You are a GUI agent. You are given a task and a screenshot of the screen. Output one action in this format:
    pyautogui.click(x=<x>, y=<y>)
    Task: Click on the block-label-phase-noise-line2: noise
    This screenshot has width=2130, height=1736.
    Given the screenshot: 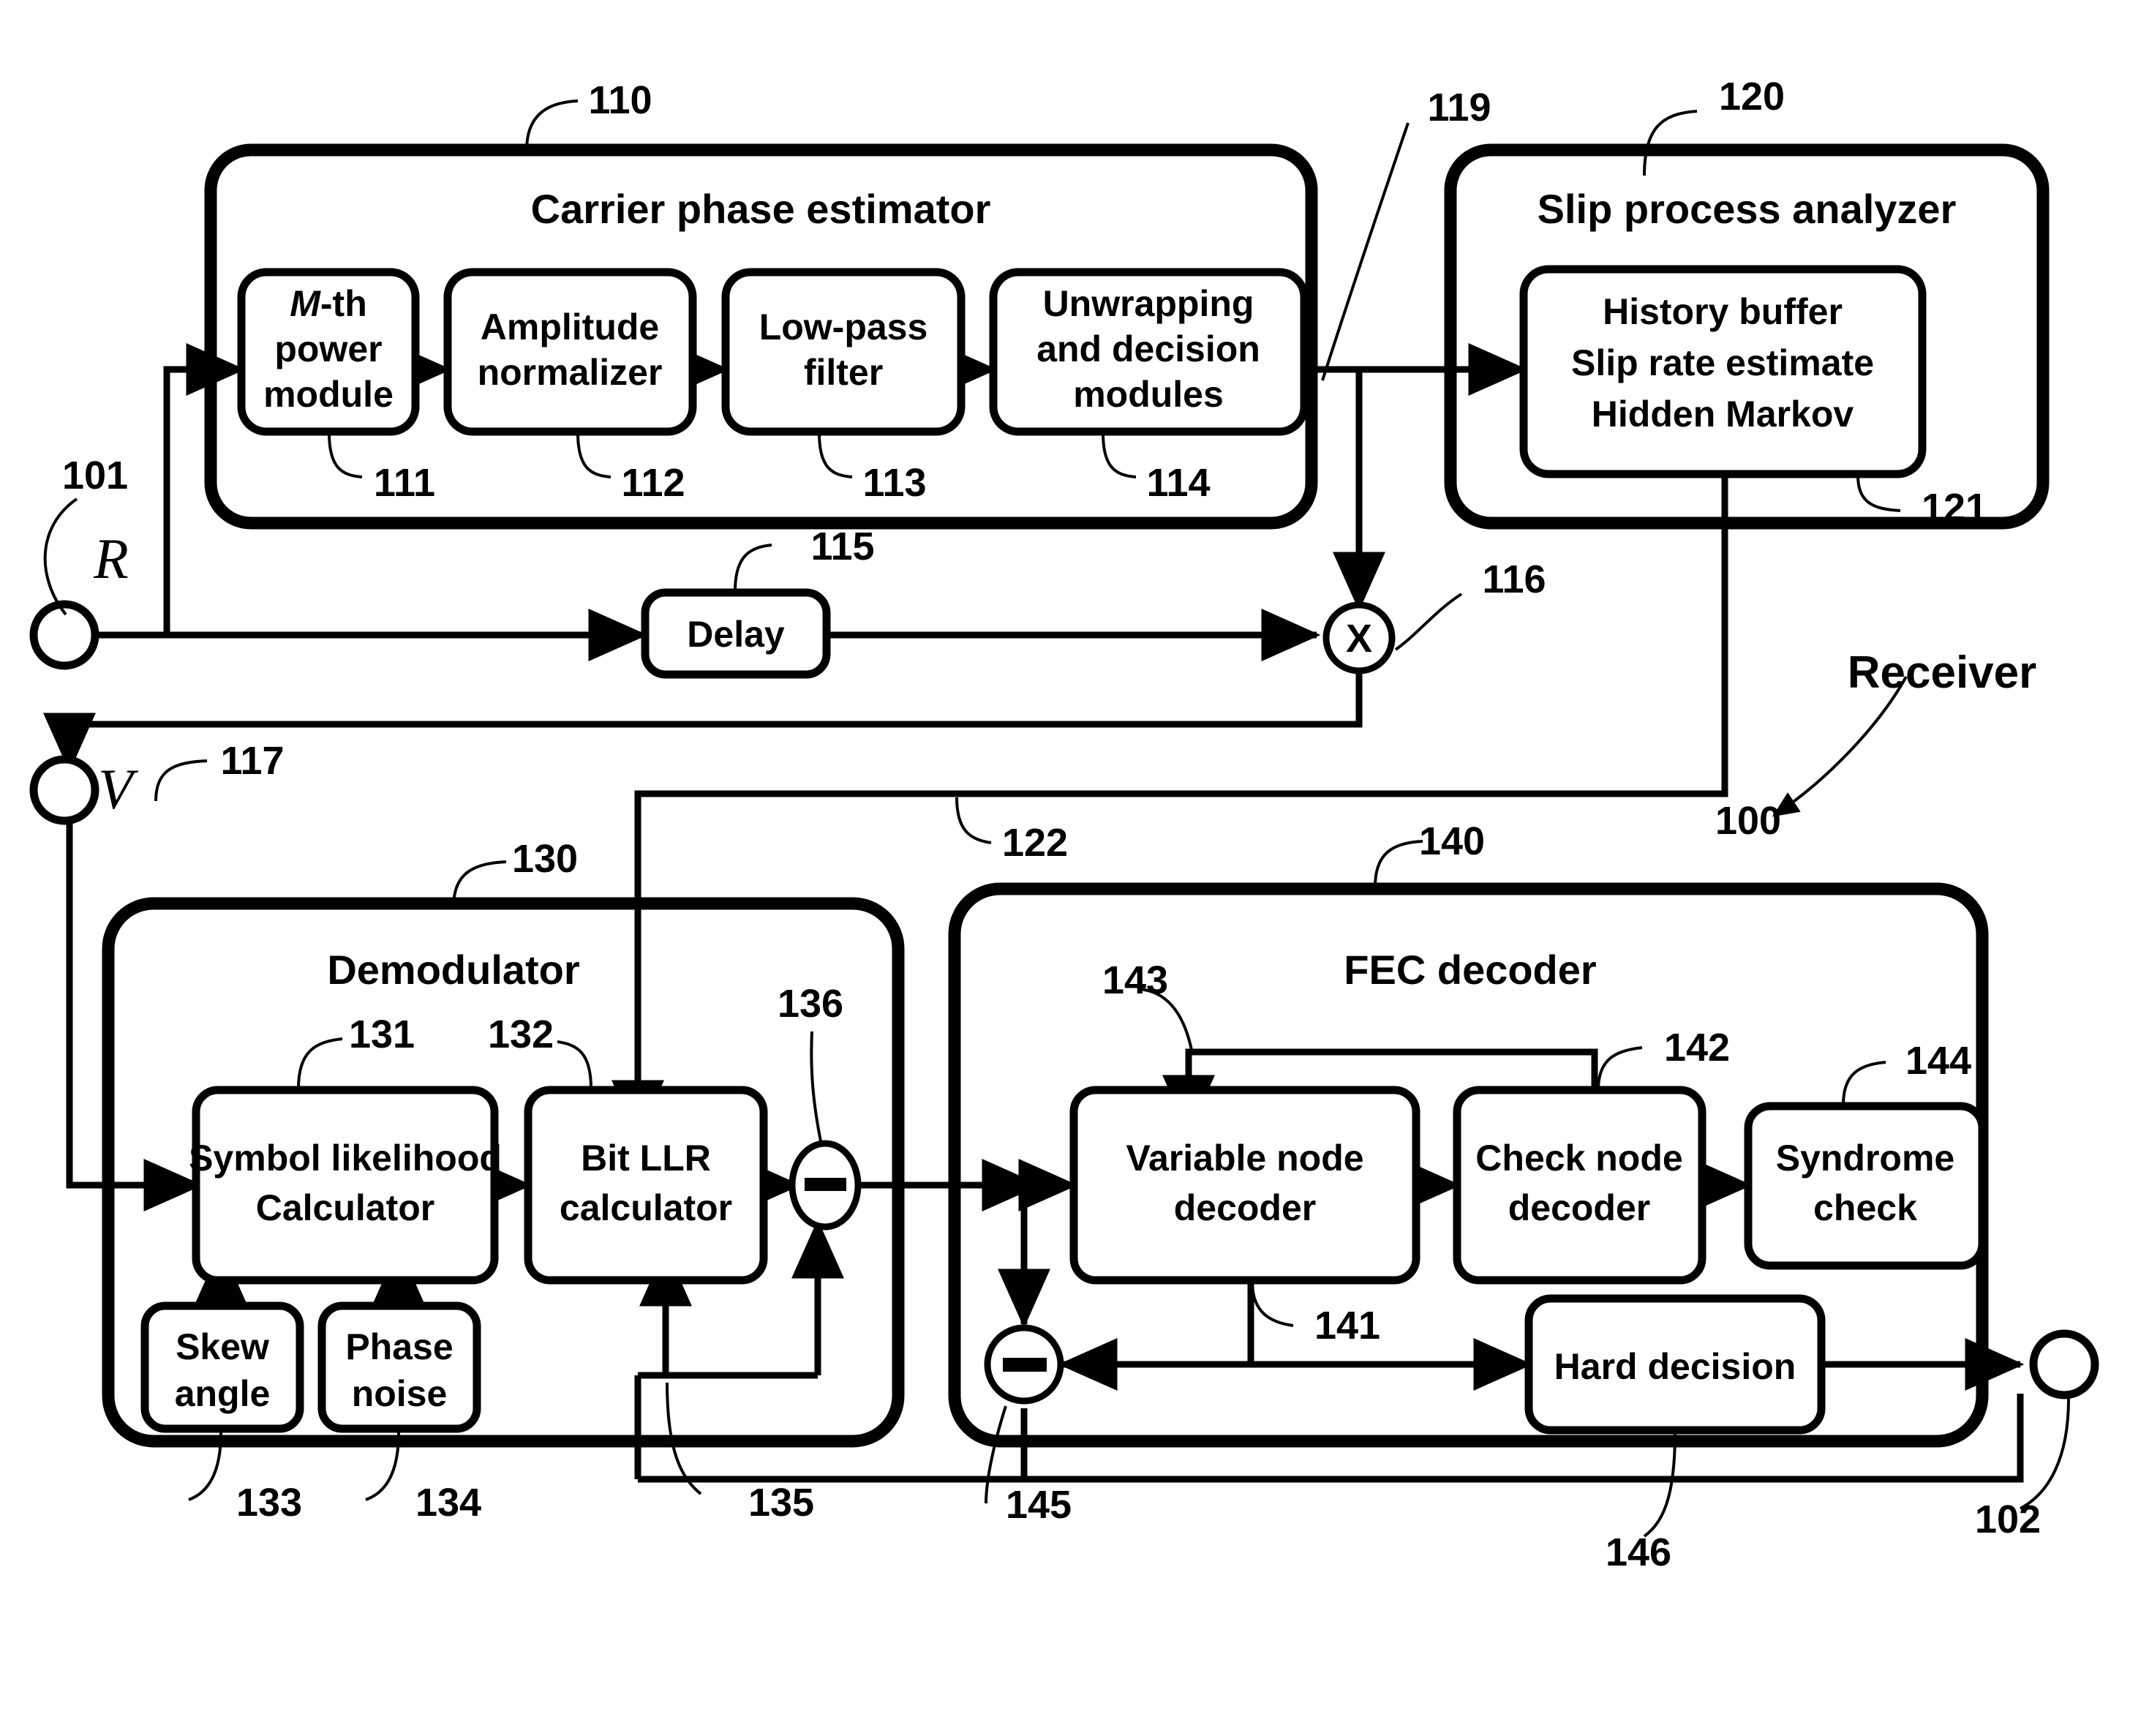 What is the action you would take?
    pyautogui.click(x=400, y=1393)
    